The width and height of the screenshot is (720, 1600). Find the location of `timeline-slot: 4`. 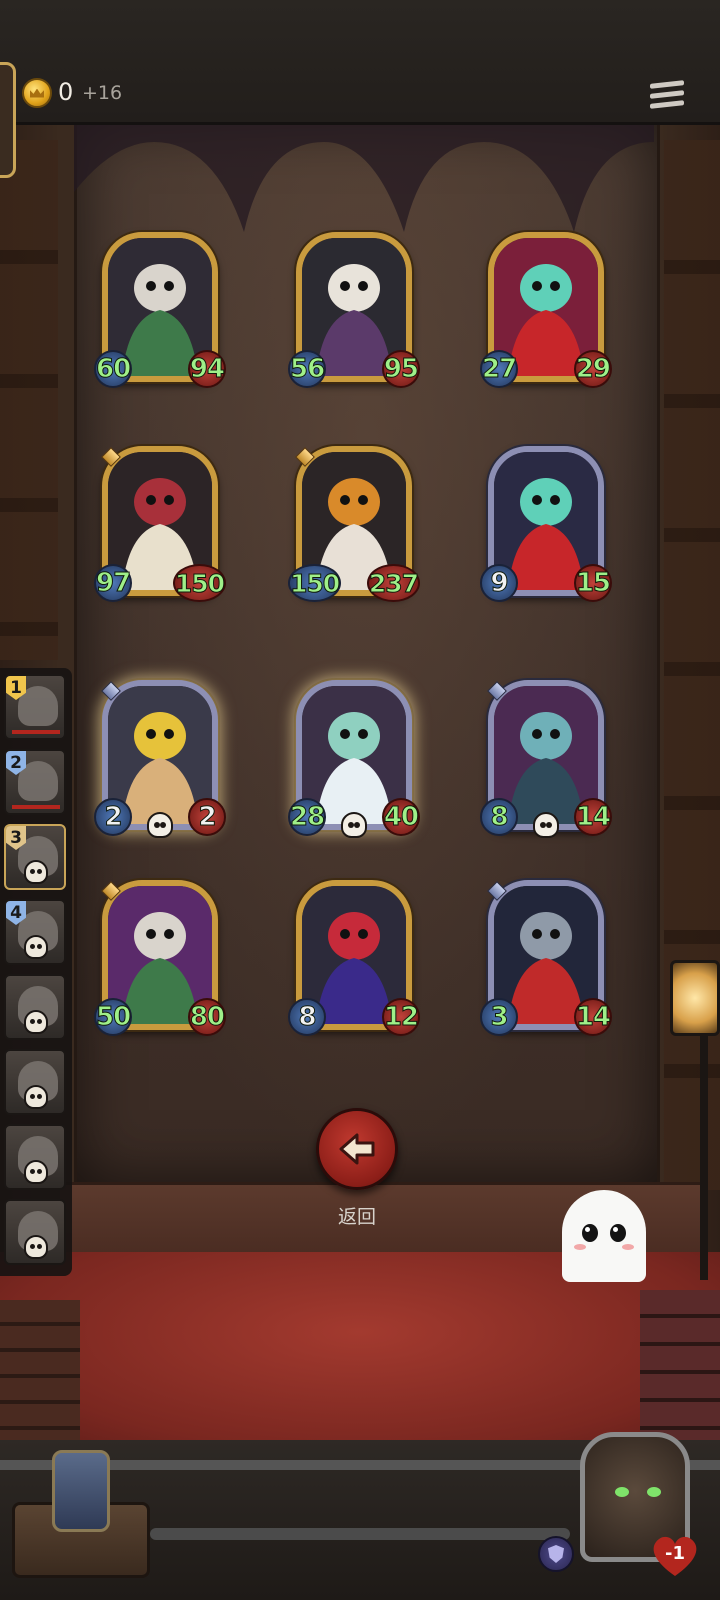

timeline-slot: 4 is located at coordinates (35, 932).